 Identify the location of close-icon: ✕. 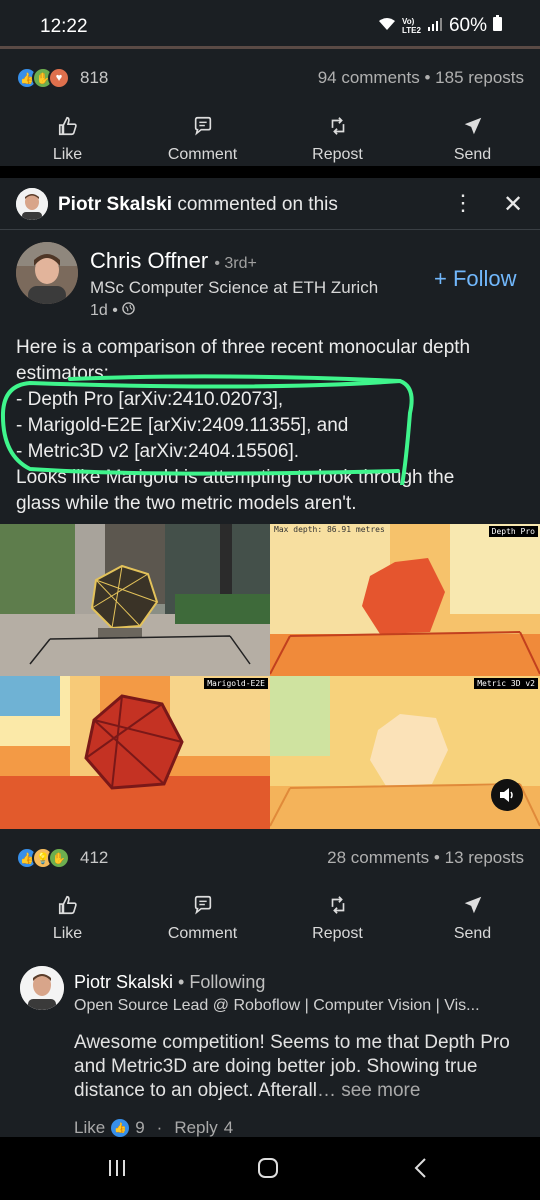
(513, 204).